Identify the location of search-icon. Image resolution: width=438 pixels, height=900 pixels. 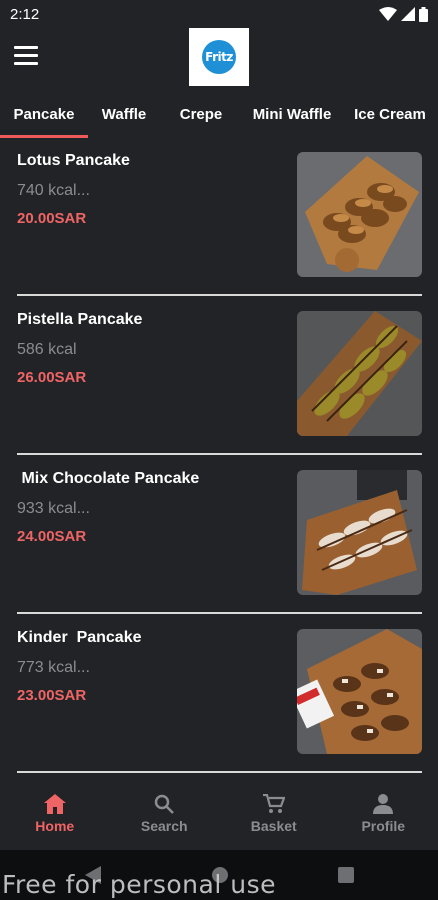
(165, 804).